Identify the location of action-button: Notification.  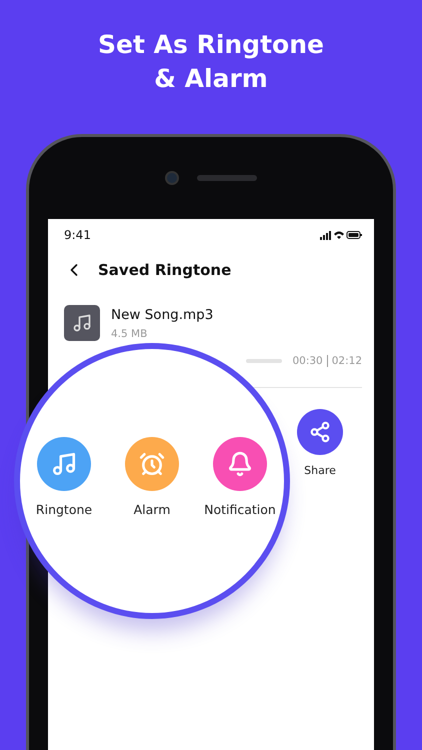
(240, 525).